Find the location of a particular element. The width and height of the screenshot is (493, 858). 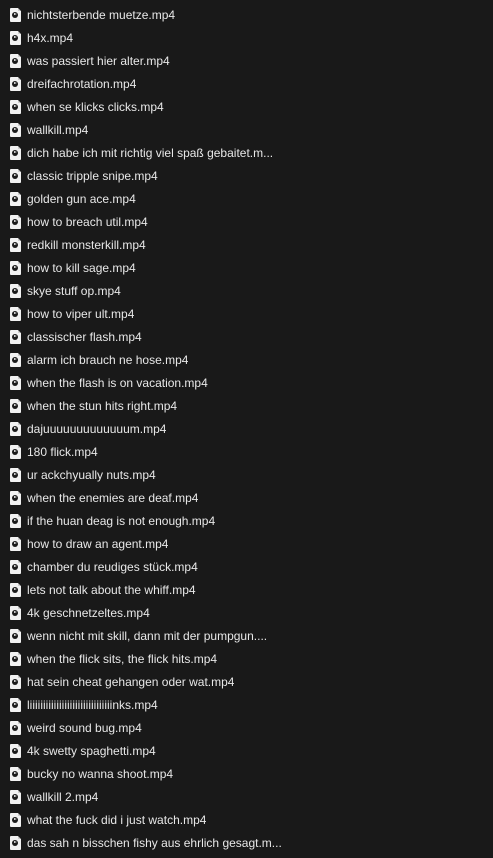

file-name: when se klicks clicks.mp4 is located at coordinates (95, 106).